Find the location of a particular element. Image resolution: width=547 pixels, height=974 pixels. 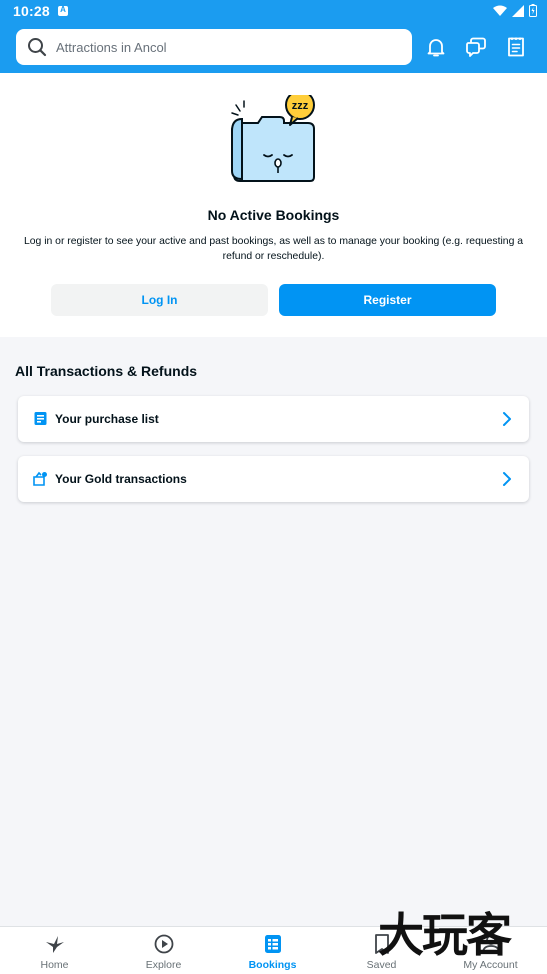

signal-icon is located at coordinates (518, 10).